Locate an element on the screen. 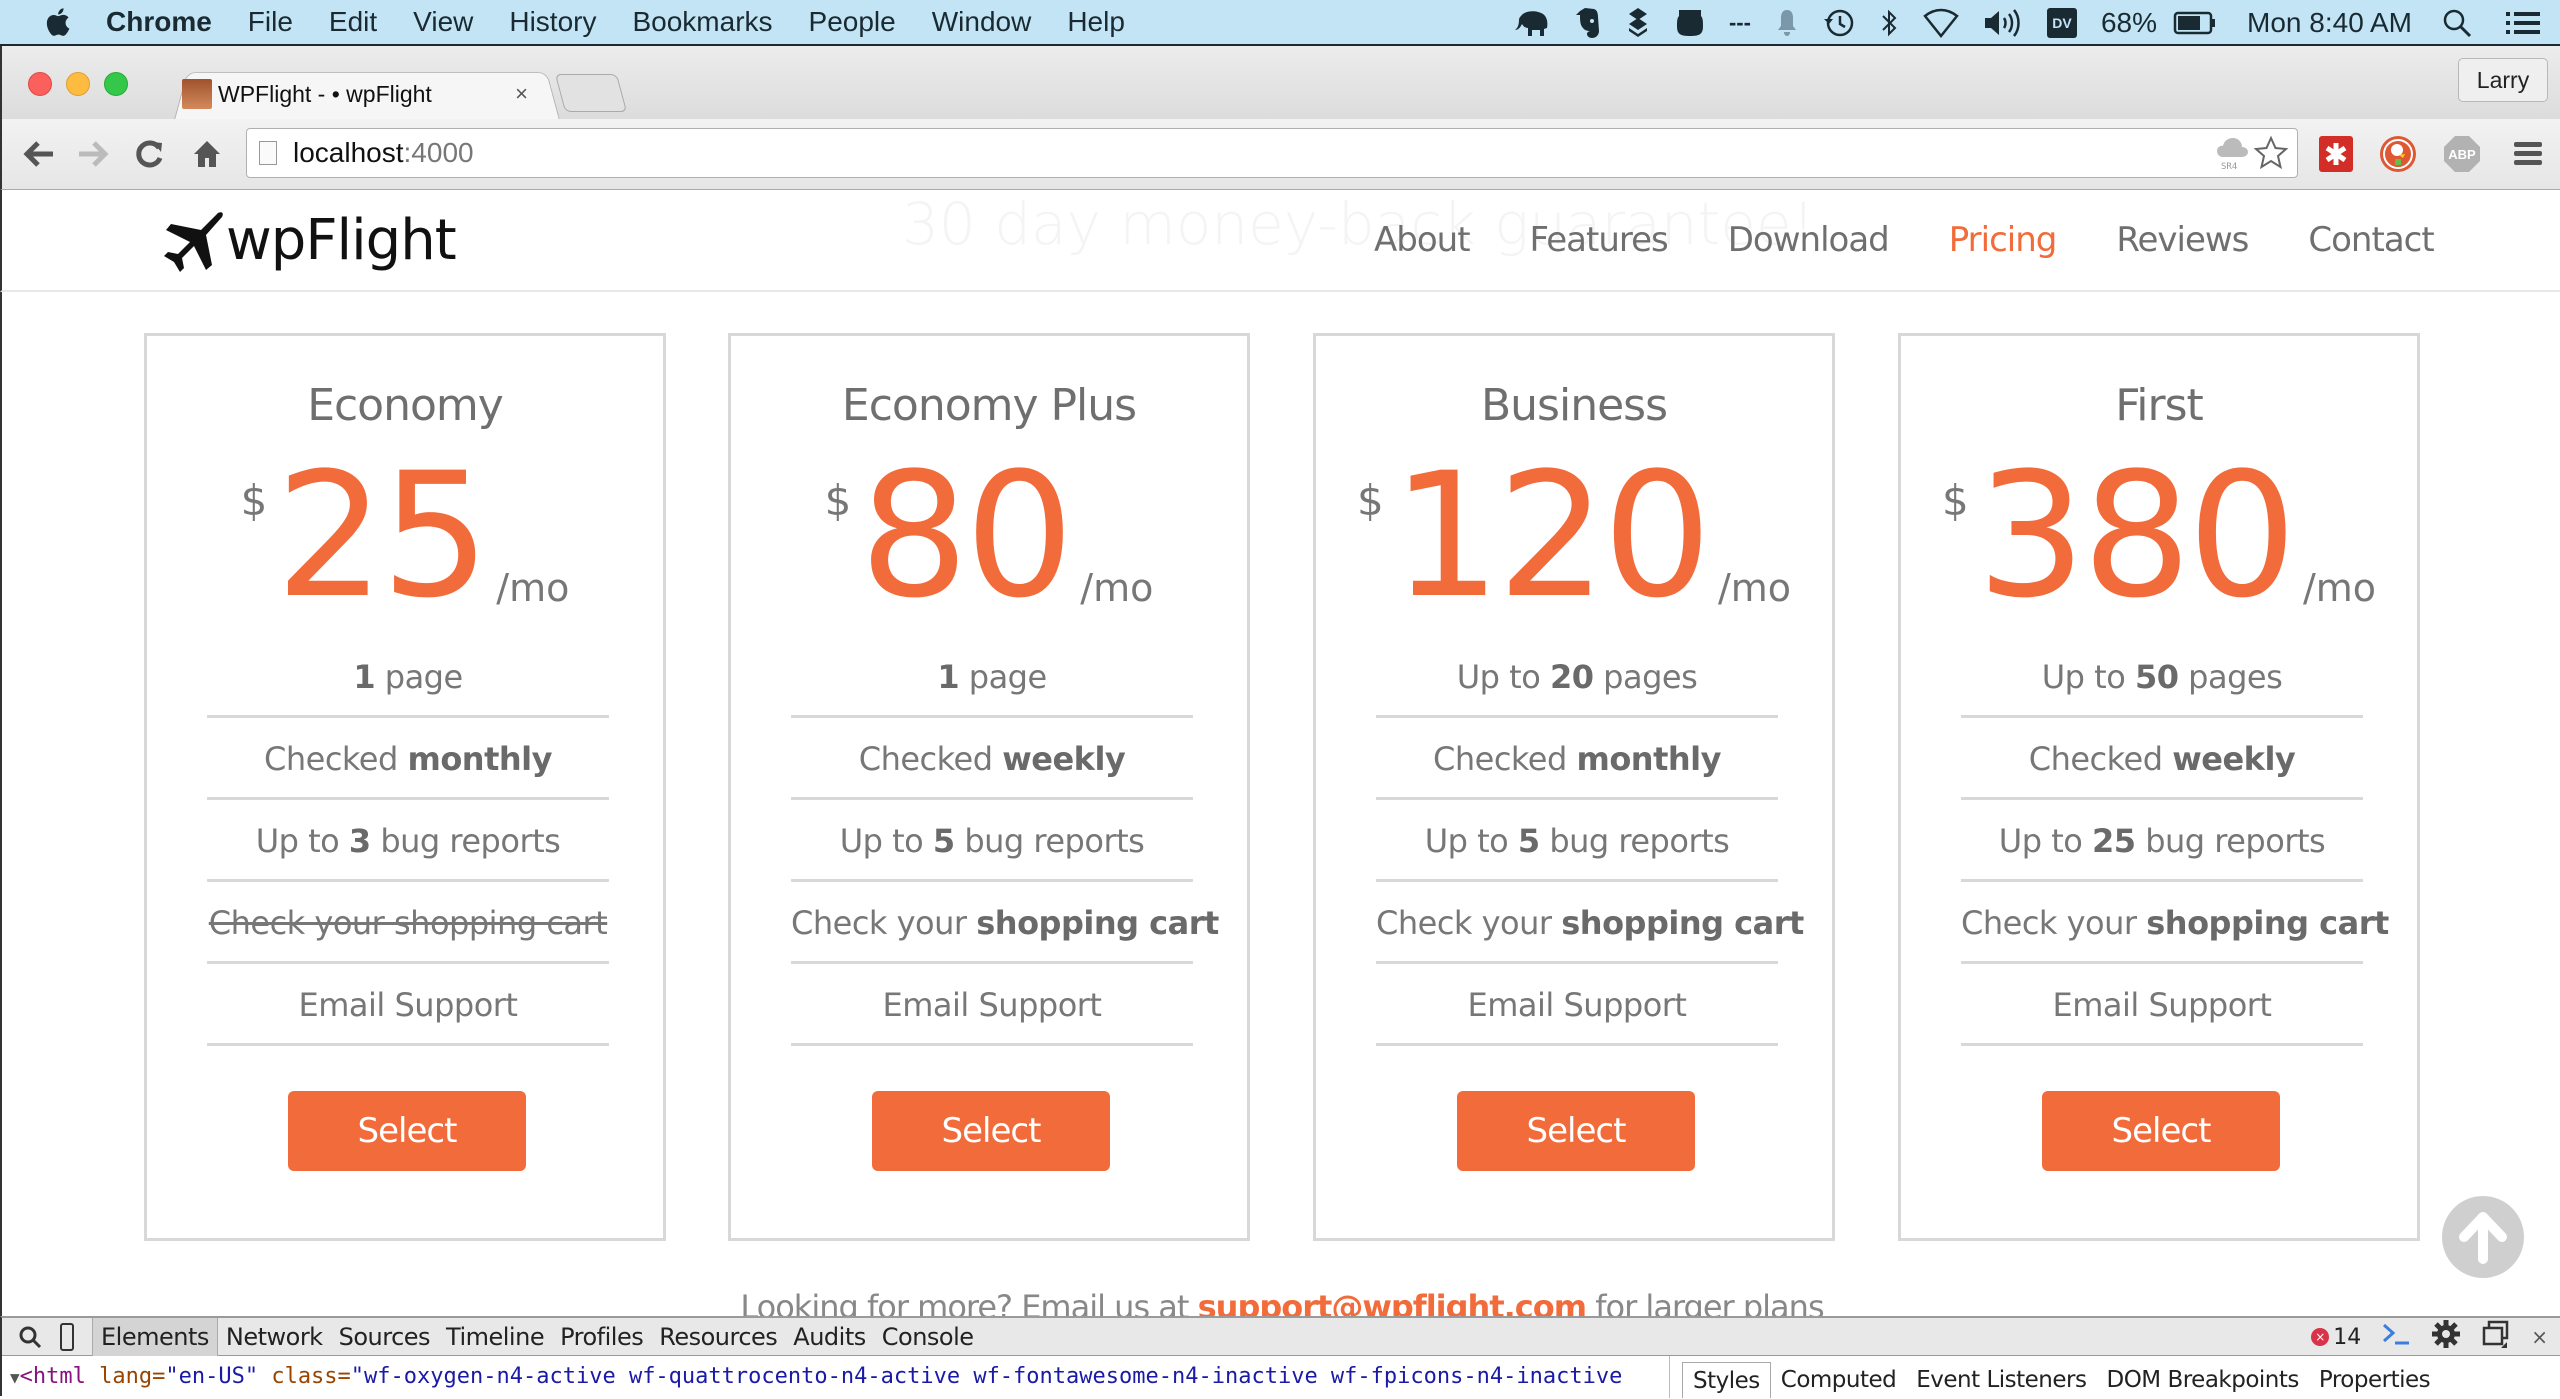 Image resolution: width=2560 pixels, height=1399 pixels. menu-app-name: Chrome is located at coordinates (159, 22).